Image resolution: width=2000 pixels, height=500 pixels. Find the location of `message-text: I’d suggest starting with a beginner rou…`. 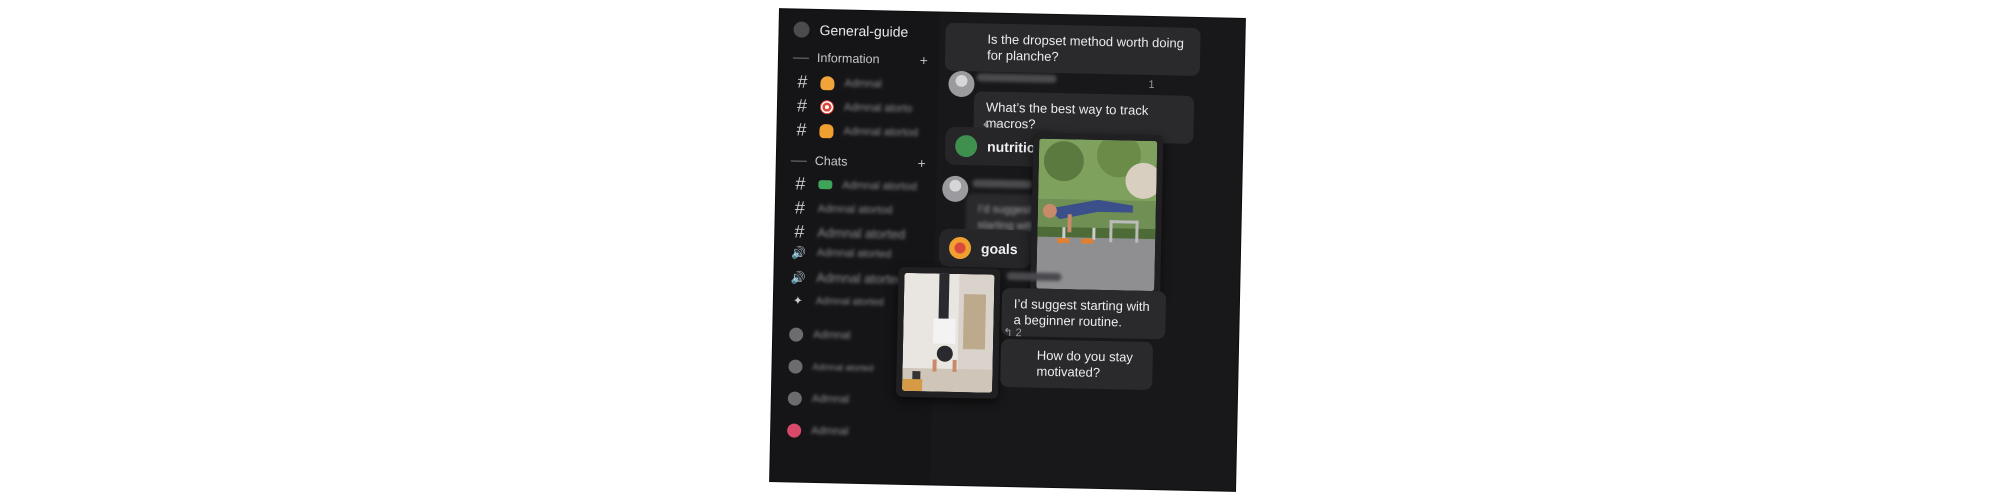

message-text: I’d suggest starting with a beginner rou… is located at coordinates (1081, 313).